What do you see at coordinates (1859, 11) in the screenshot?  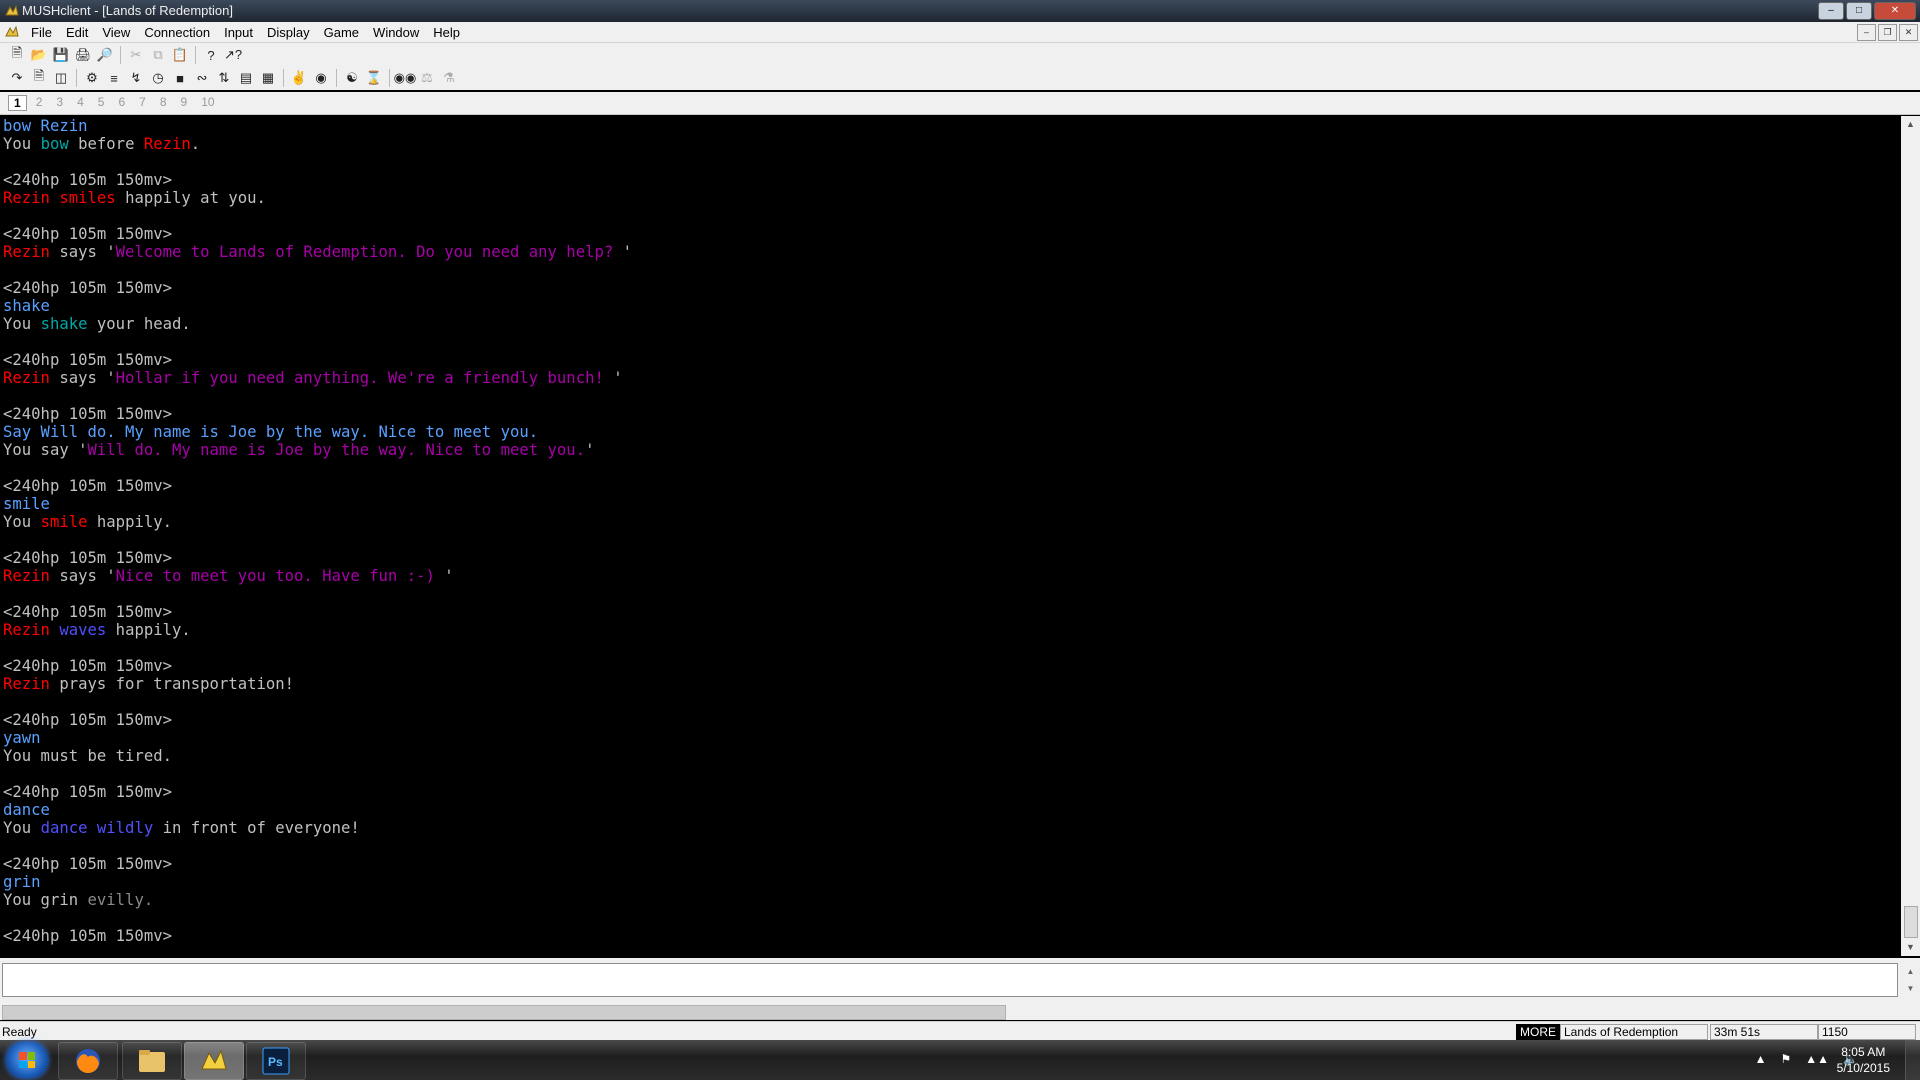 I see `maximize-button: □` at bounding box center [1859, 11].